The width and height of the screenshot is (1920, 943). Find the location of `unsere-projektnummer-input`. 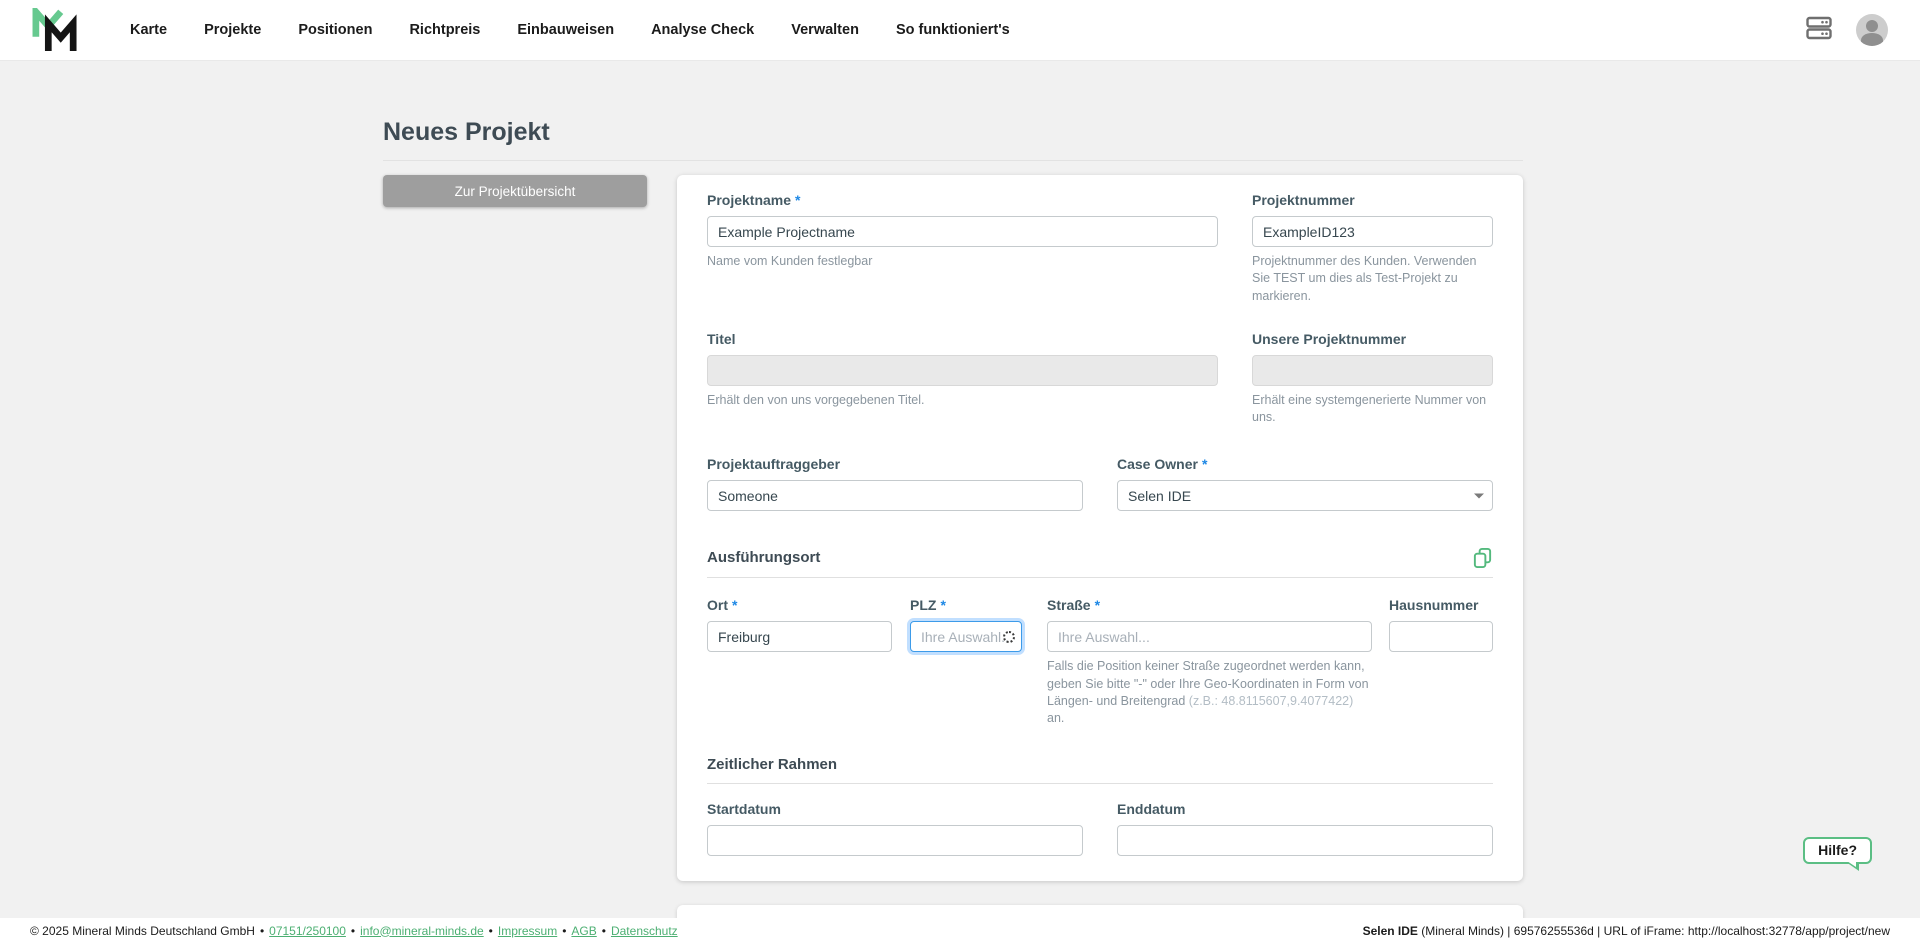

unsere-projektnummer-input is located at coordinates (1372, 370).